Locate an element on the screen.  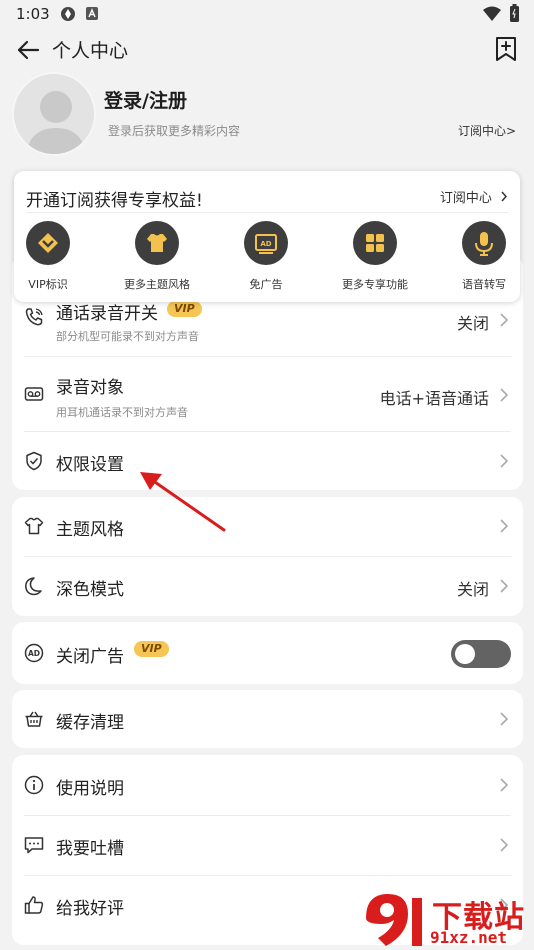
voicemail-icon is located at coordinates (34, 394).